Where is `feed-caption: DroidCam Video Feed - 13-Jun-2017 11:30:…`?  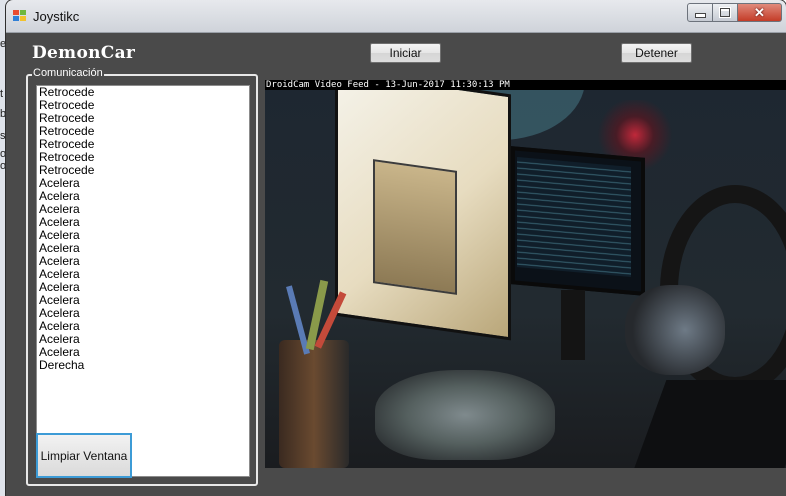 feed-caption: DroidCam Video Feed - 13-Jun-2017 11:30:… is located at coordinates (388, 85).